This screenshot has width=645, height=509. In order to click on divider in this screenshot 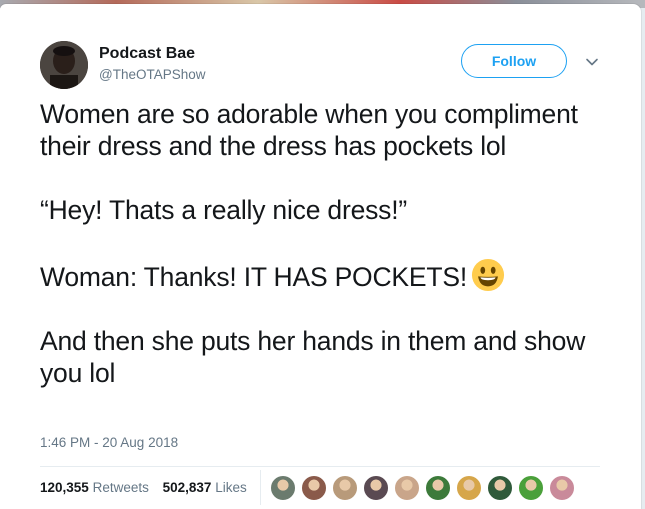, I will do `click(320, 466)`.